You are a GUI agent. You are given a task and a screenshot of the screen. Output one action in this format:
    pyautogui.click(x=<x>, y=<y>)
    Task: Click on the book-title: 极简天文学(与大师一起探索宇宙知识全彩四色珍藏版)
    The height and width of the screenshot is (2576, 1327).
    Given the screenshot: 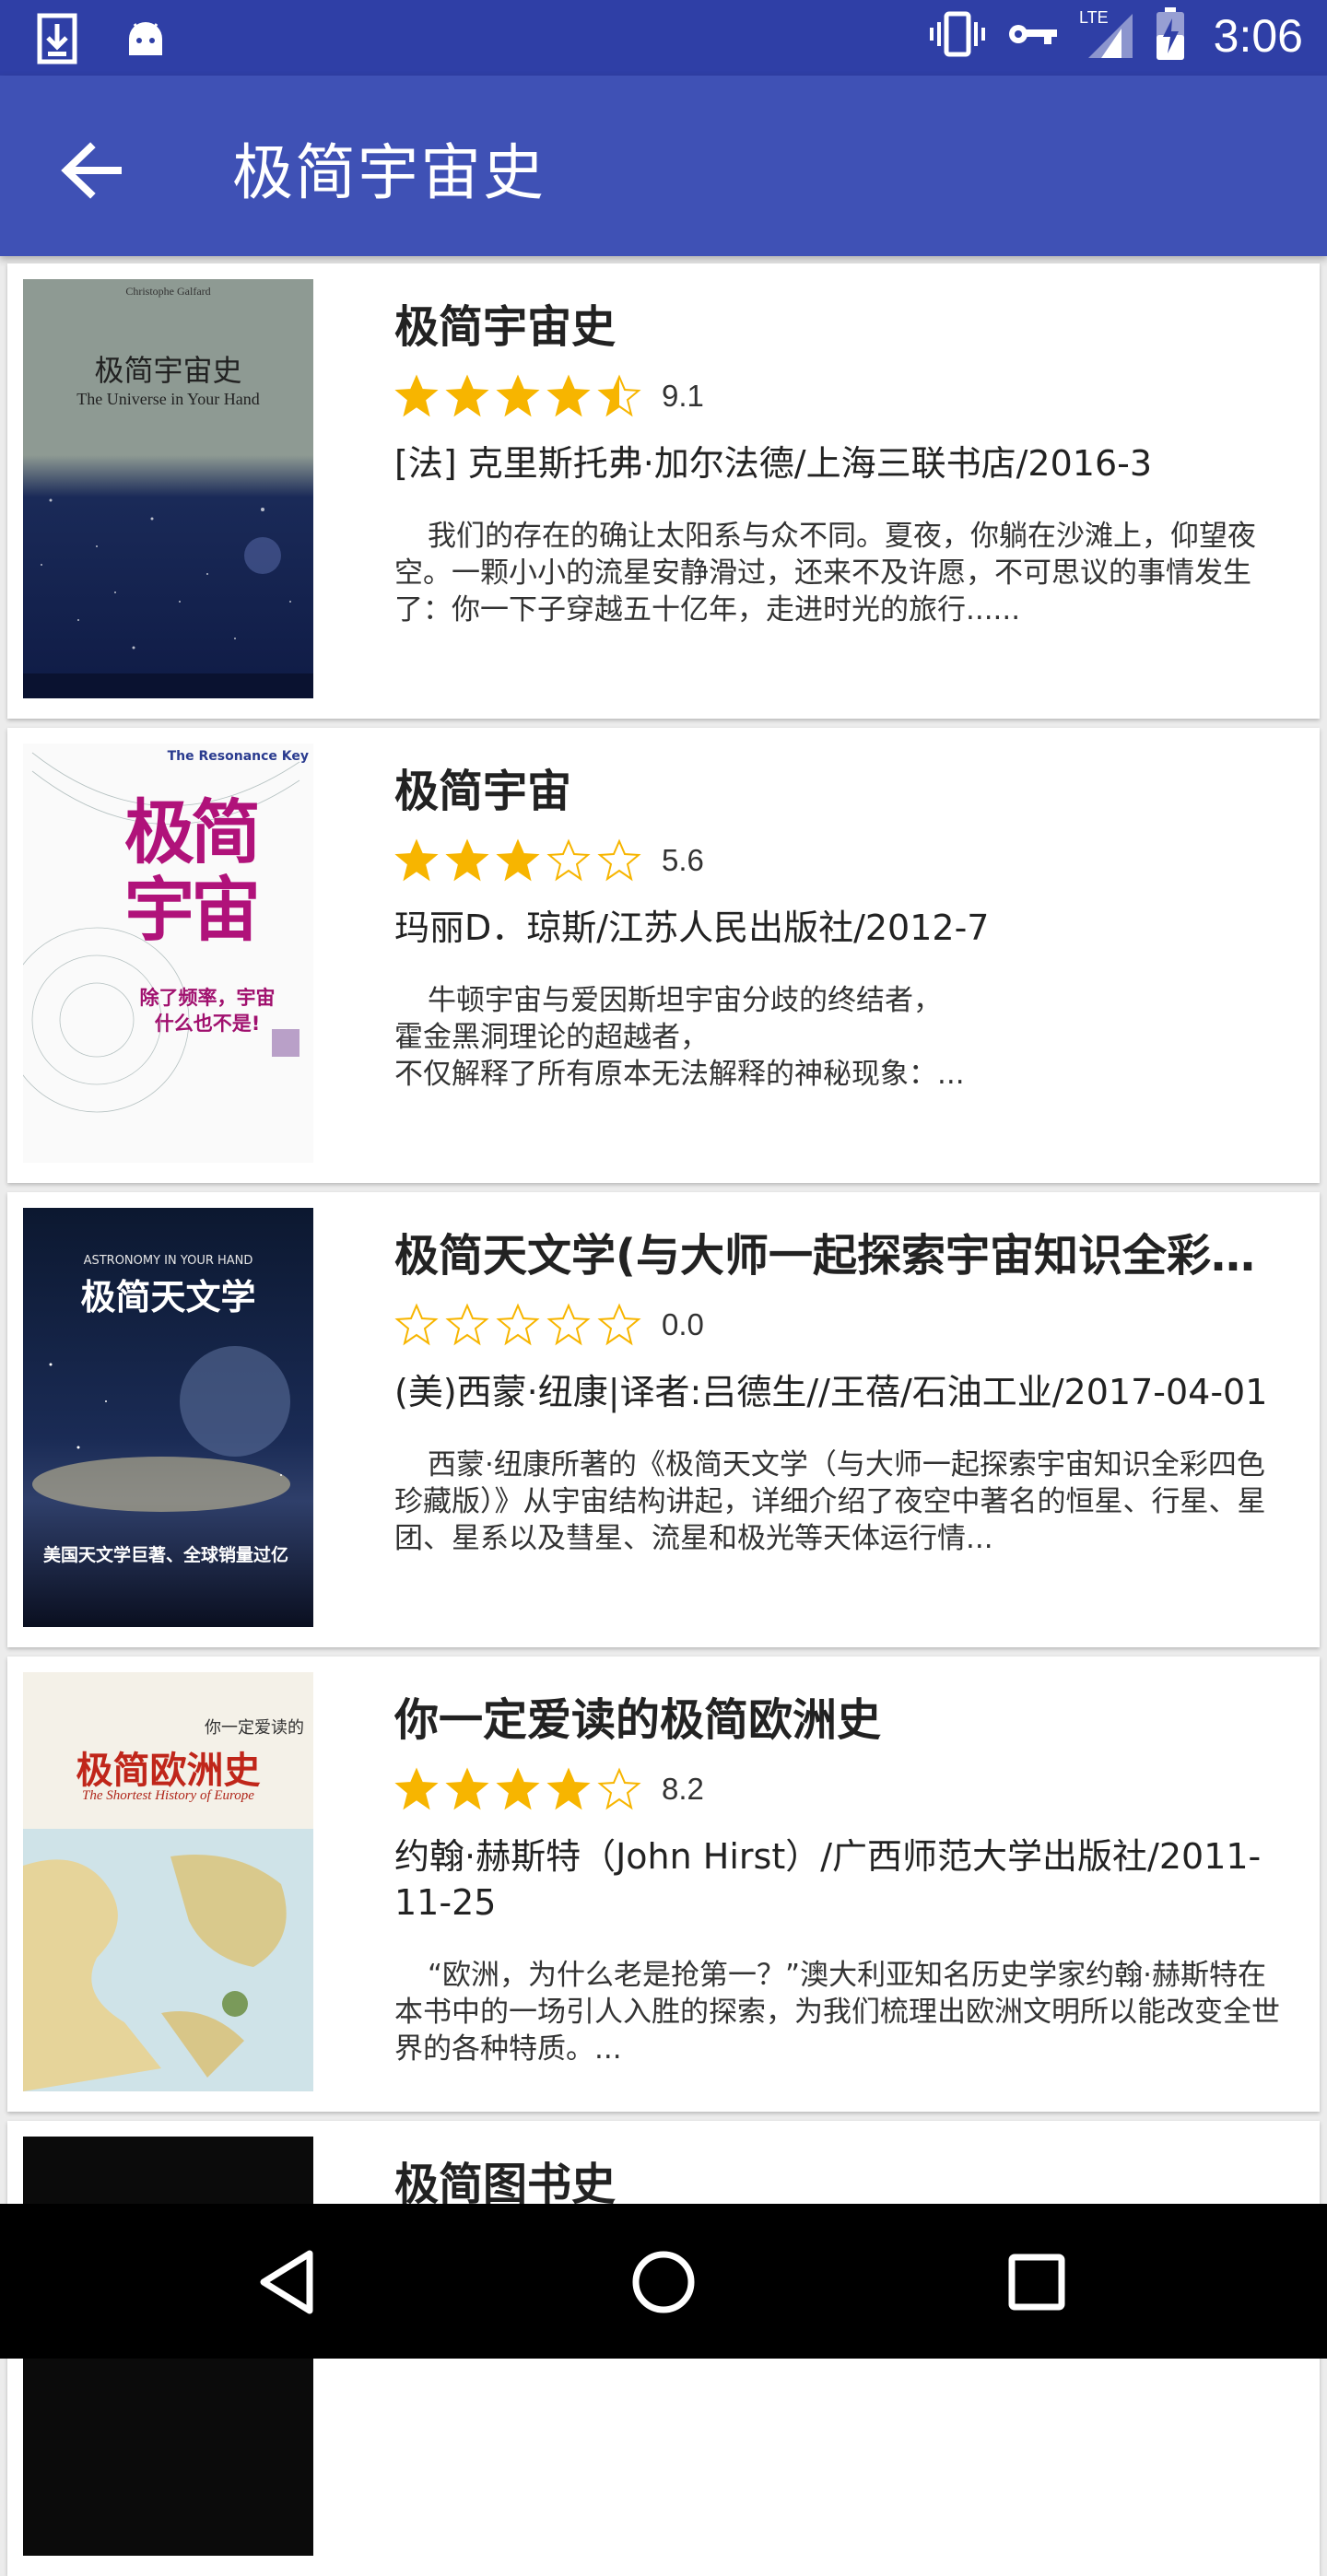 What is the action you would take?
    pyautogui.click(x=843, y=1256)
    